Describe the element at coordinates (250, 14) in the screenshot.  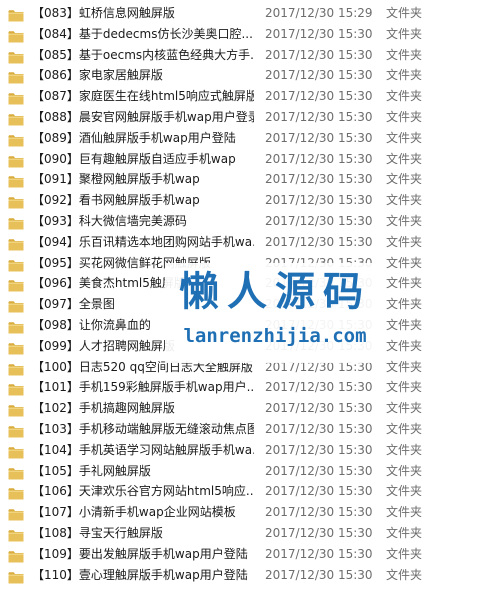
I see `file-row: 【083】虹桥信息网触屏版 2017/12/30 15:29 文件夹` at that location.